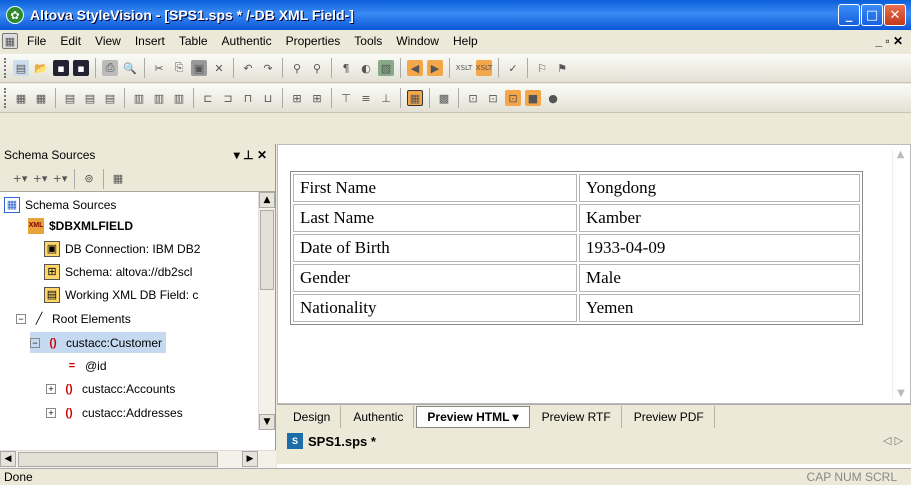  Describe the element at coordinates (267, 250) in the screenshot. I see `tree-scroll-thumb` at that location.